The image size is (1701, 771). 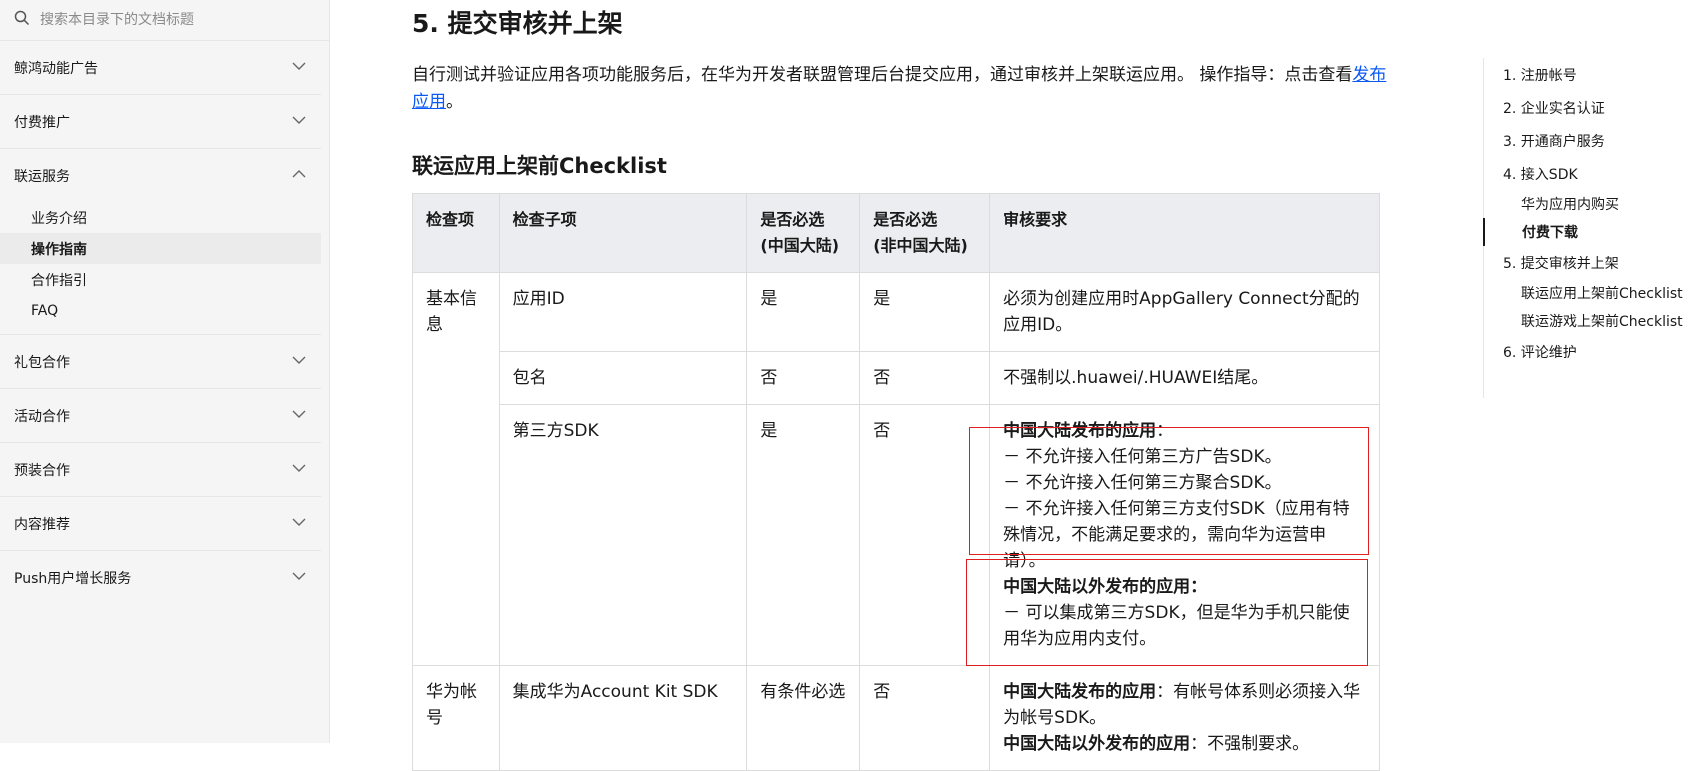 I want to click on sidebar-sub-list: 业务介绍 操作指南 合作指引 FAQ, so click(x=160, y=268).